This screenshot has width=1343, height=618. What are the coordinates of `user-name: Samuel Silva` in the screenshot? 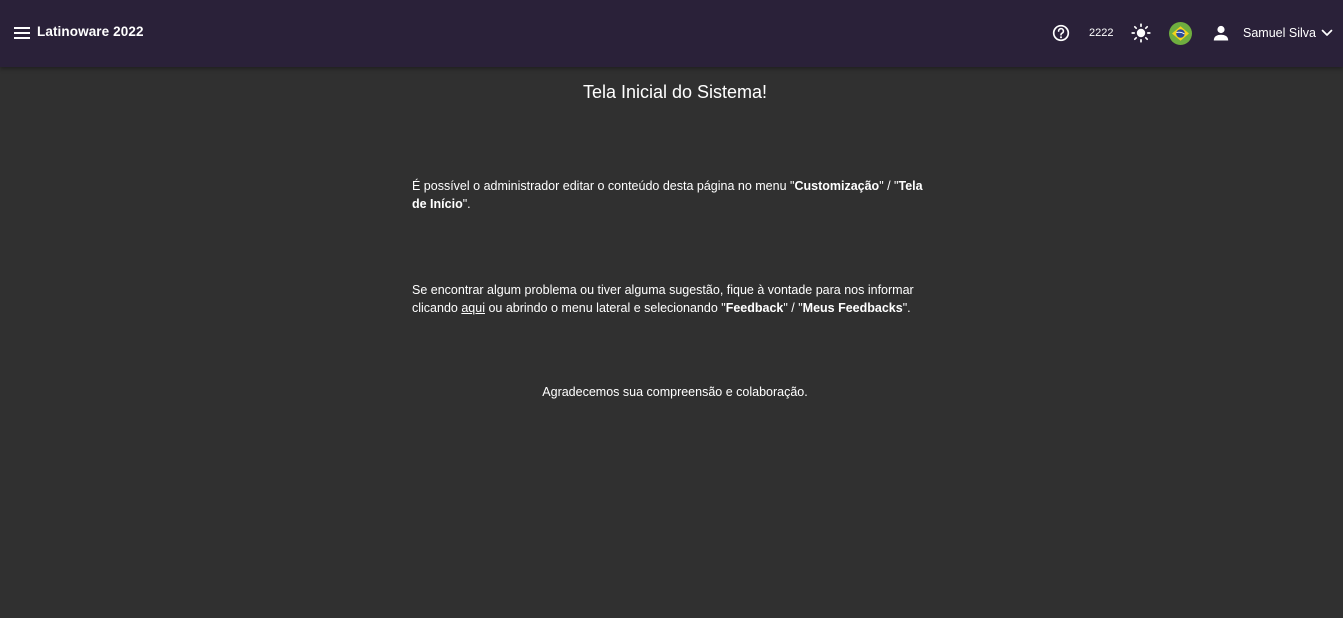 It's located at (1279, 33).